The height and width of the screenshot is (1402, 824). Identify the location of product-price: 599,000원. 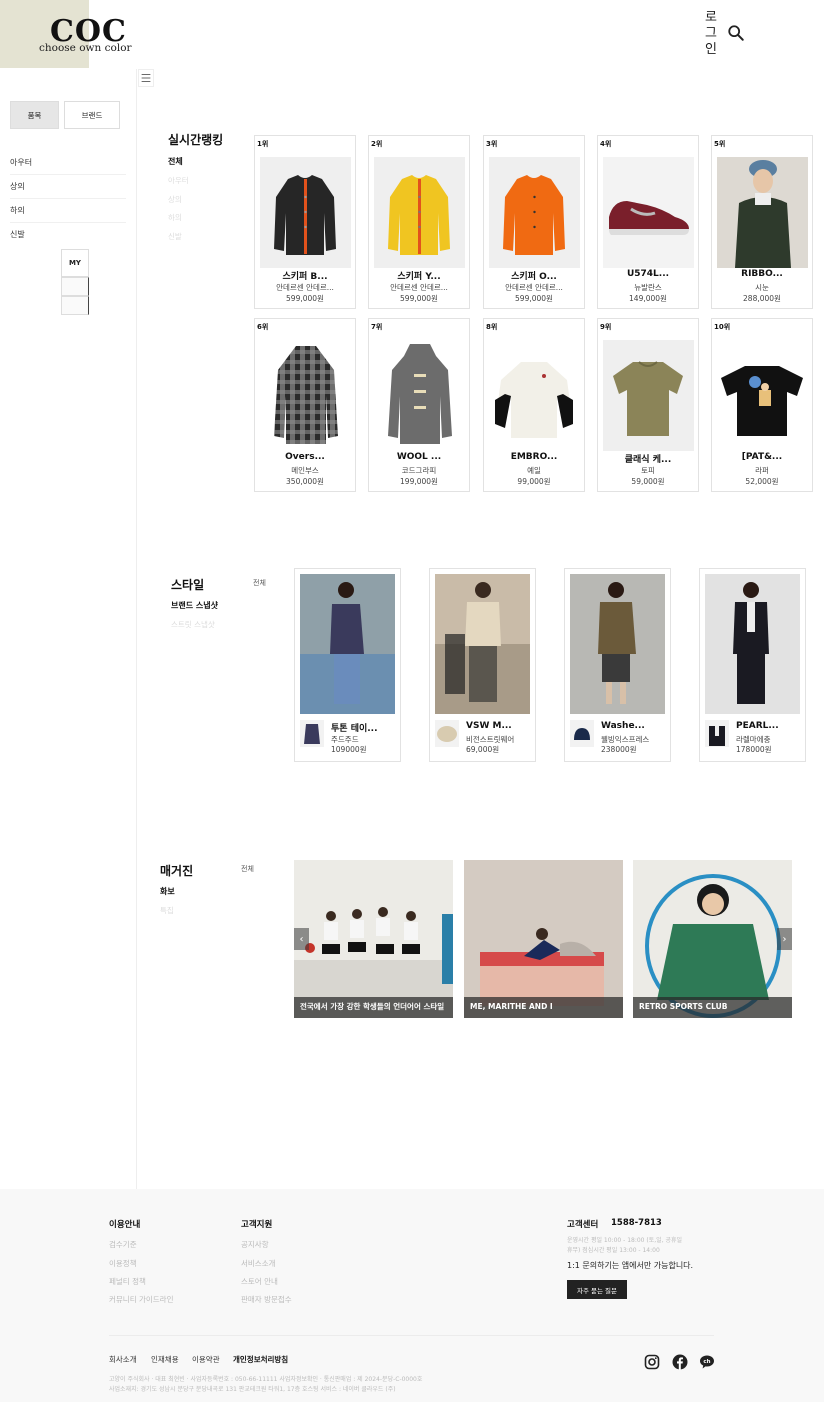
(305, 298).